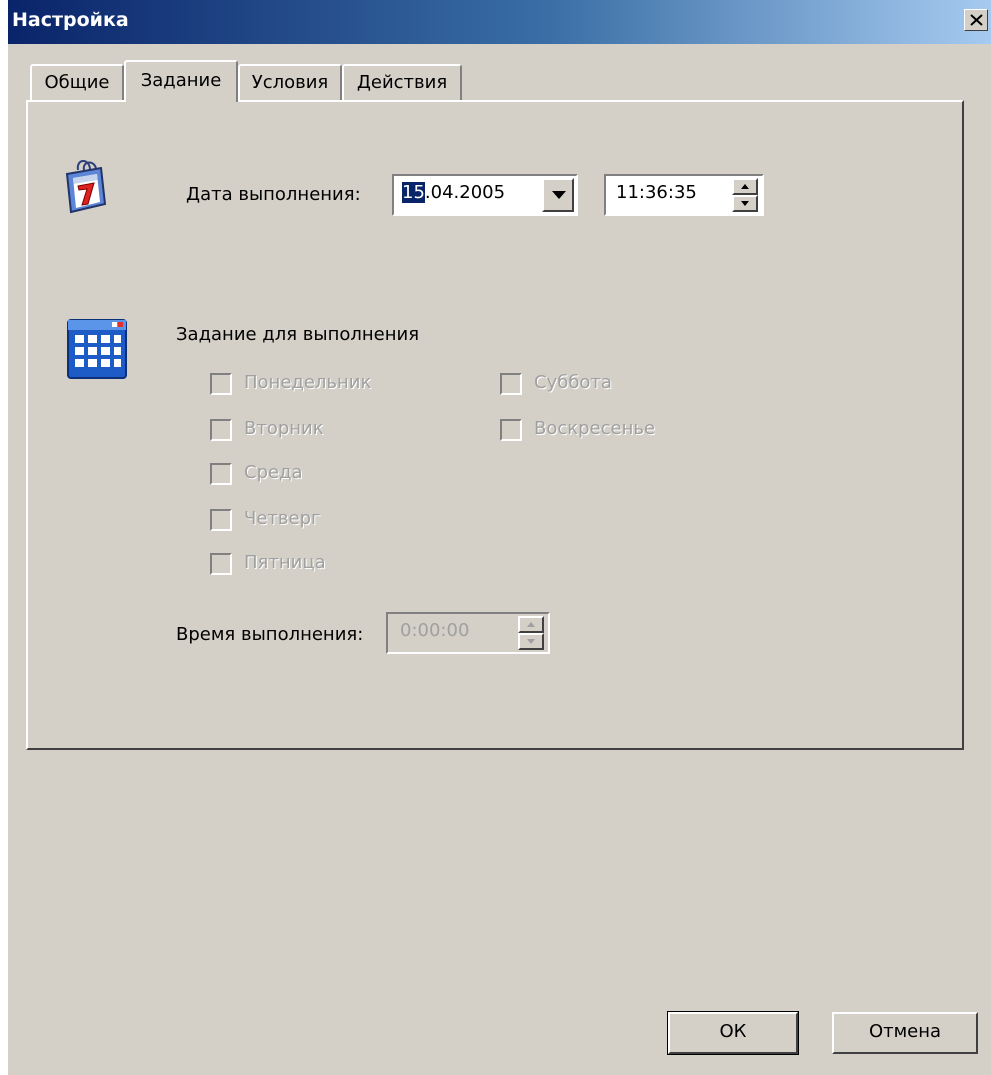 The width and height of the screenshot is (991, 1075). What do you see at coordinates (273, 472) in the screenshot?
I see `checkbox-label: Среда` at bounding box center [273, 472].